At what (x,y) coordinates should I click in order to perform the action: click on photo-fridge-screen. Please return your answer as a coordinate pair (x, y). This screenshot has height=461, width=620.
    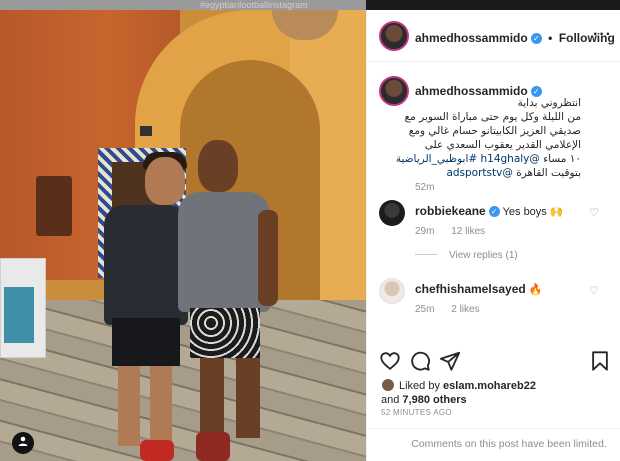
    Looking at the image, I should click on (19, 315).